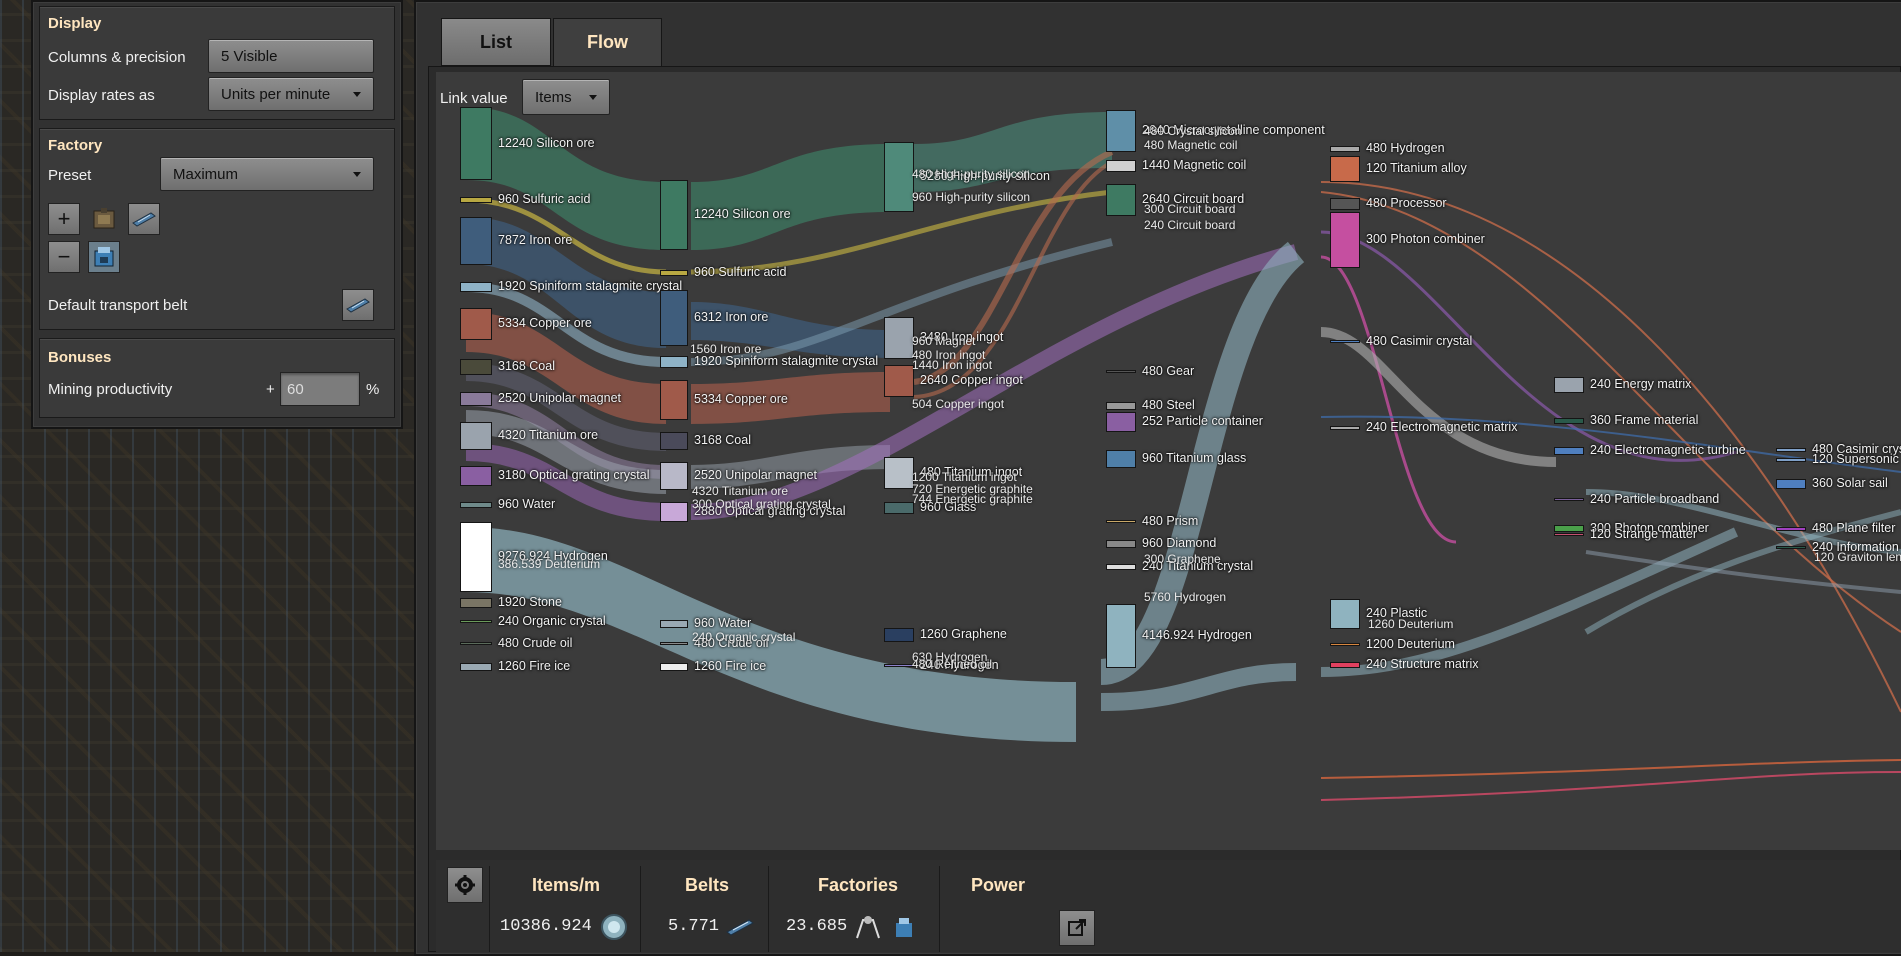 The height and width of the screenshot is (956, 1901). What do you see at coordinates (291, 94) in the screenshot?
I see `rates-dropdown: Units per minute` at bounding box center [291, 94].